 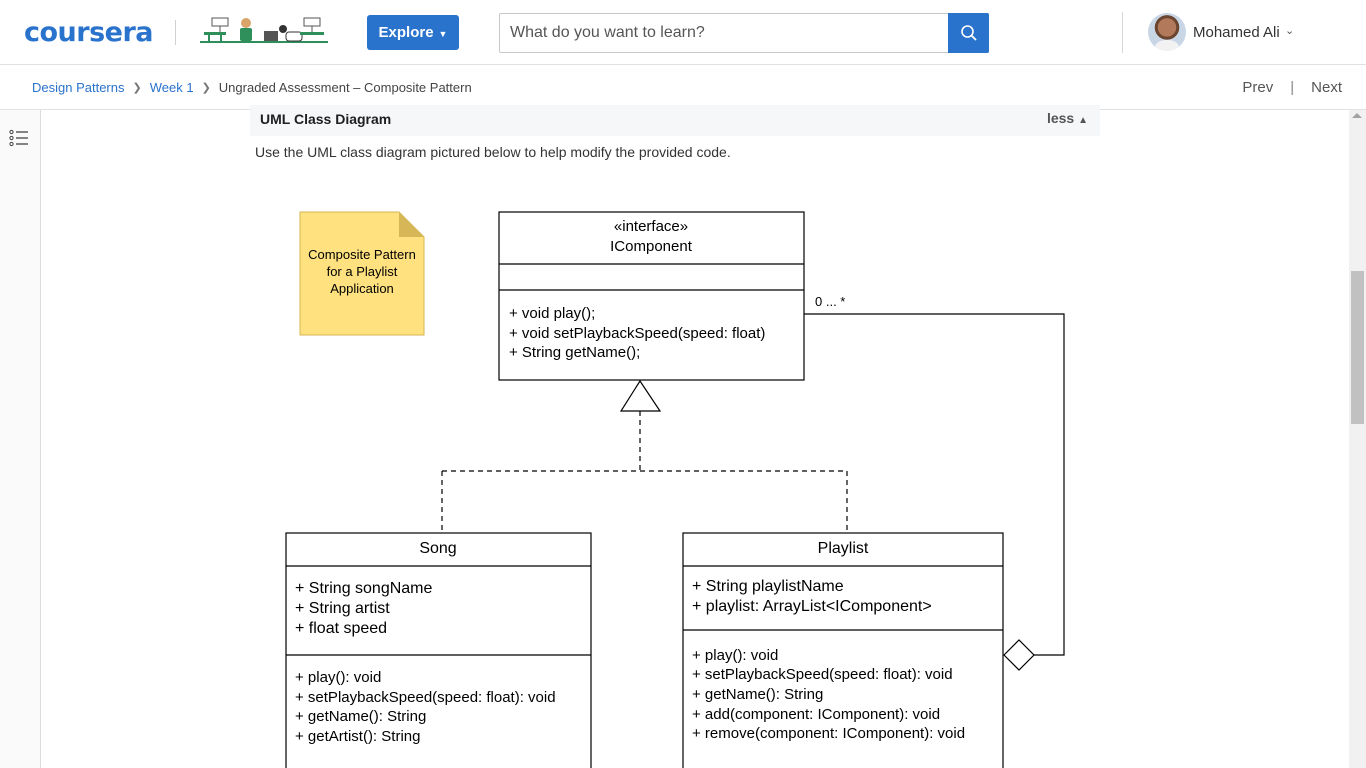 I want to click on playlist-method: + remove(component: IComponent): void, so click(x=828, y=733).